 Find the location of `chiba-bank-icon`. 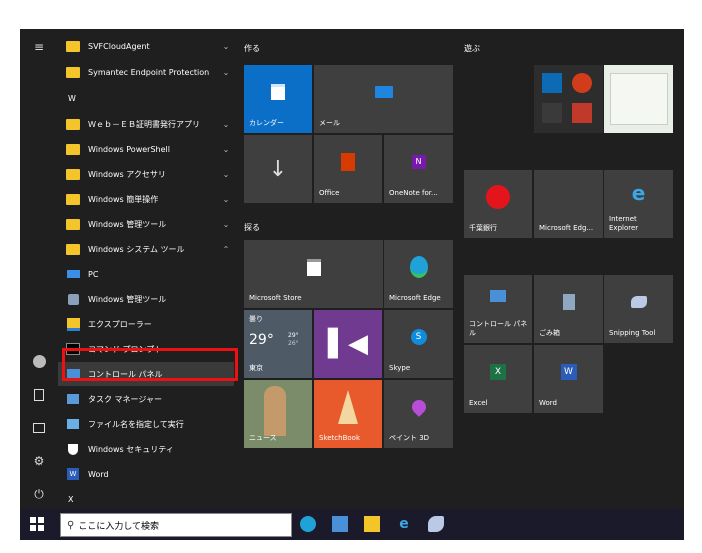

chiba-bank-icon is located at coordinates (498, 197).